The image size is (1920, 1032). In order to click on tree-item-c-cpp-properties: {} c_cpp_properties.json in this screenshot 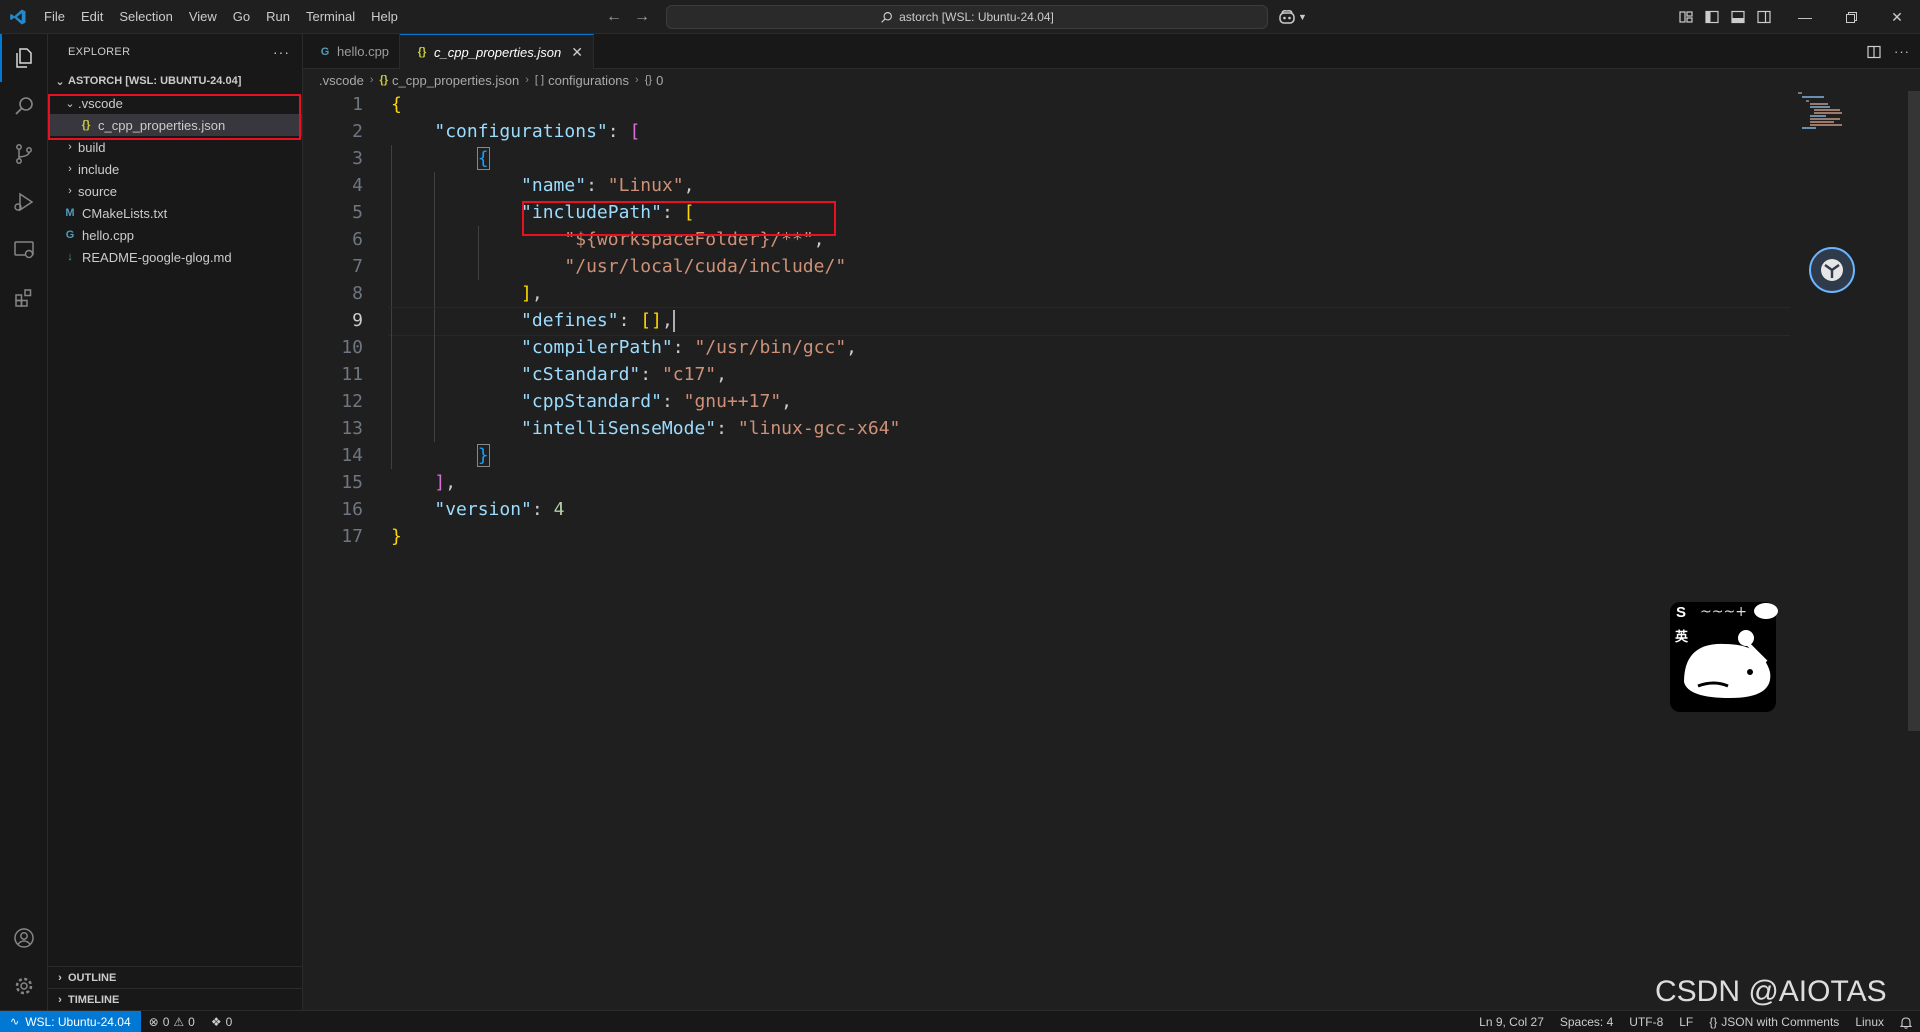, I will do `click(175, 125)`.